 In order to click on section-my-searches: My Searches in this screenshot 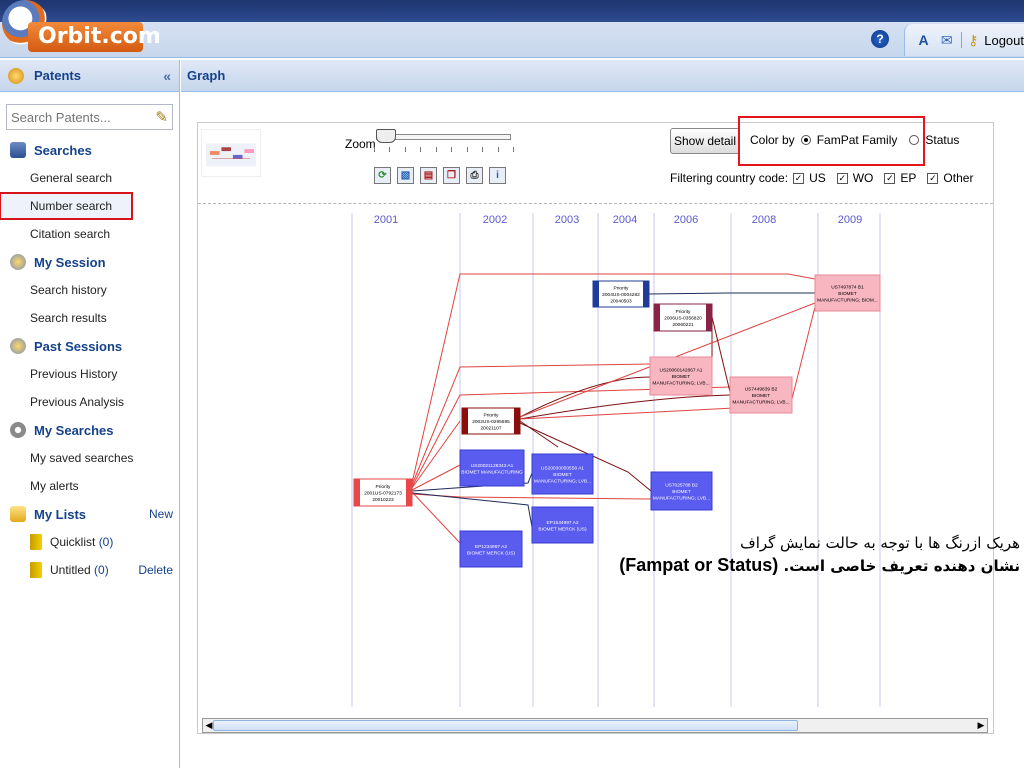, I will do `click(89, 430)`.